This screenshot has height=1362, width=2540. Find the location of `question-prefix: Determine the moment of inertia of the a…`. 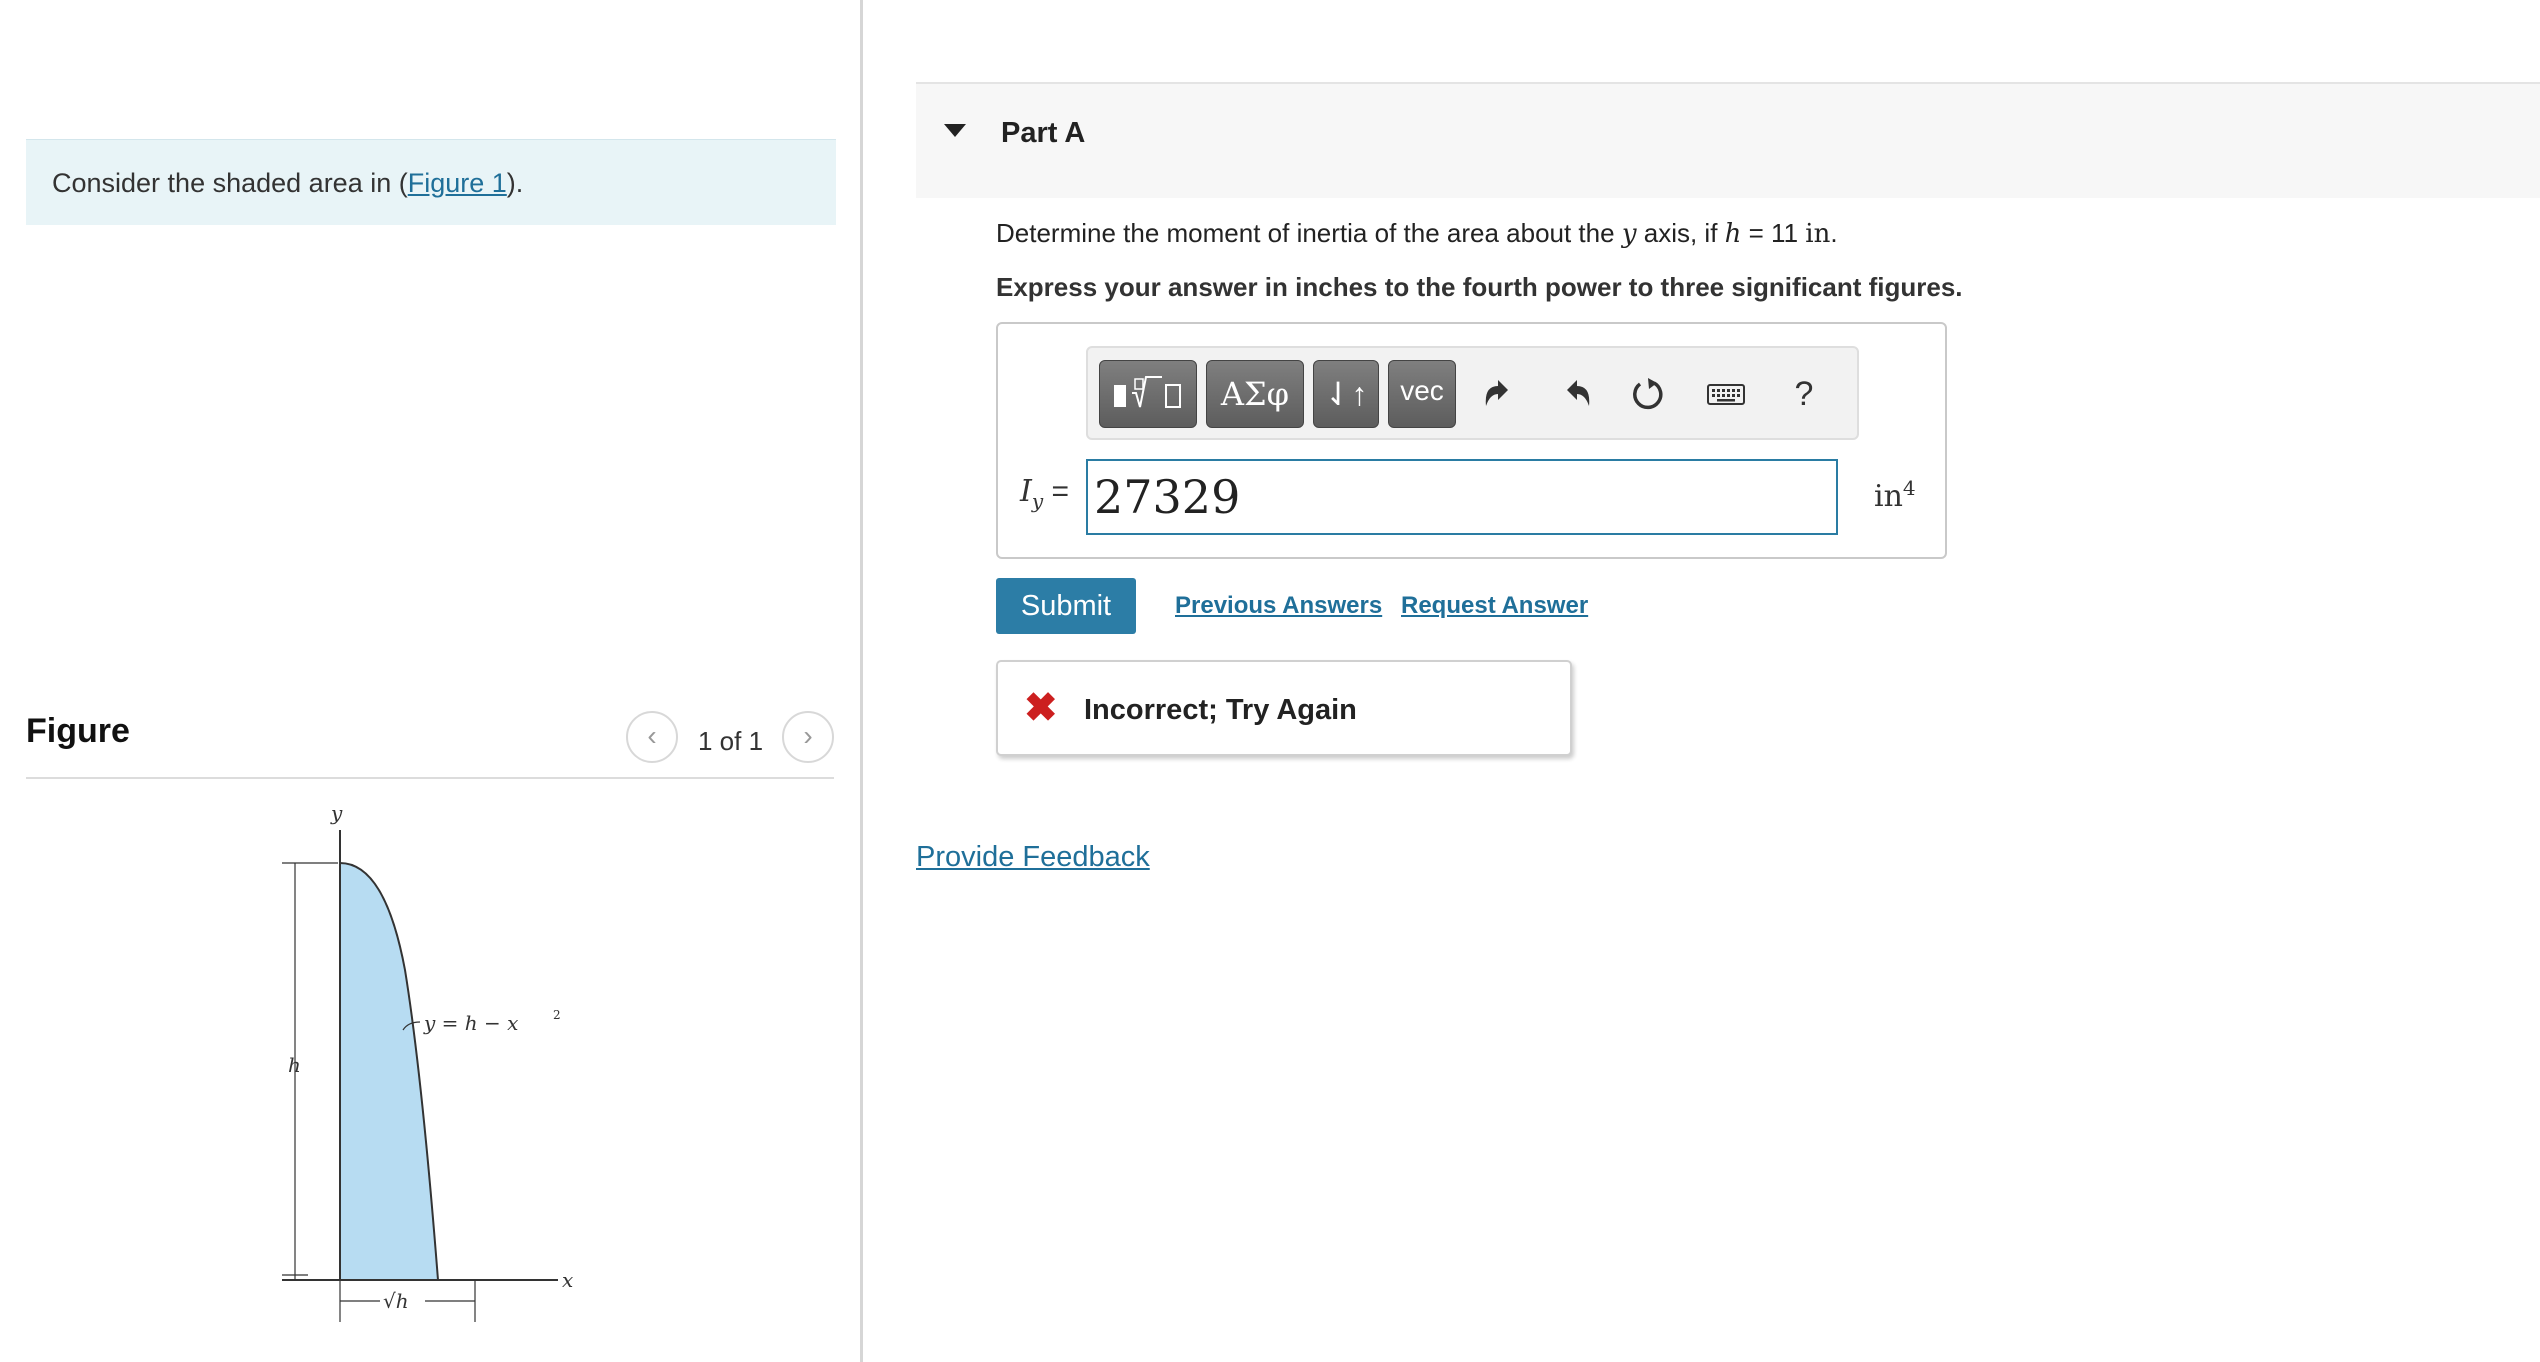

question-prefix: Determine the moment of inertia of the a… is located at coordinates (1309, 233).